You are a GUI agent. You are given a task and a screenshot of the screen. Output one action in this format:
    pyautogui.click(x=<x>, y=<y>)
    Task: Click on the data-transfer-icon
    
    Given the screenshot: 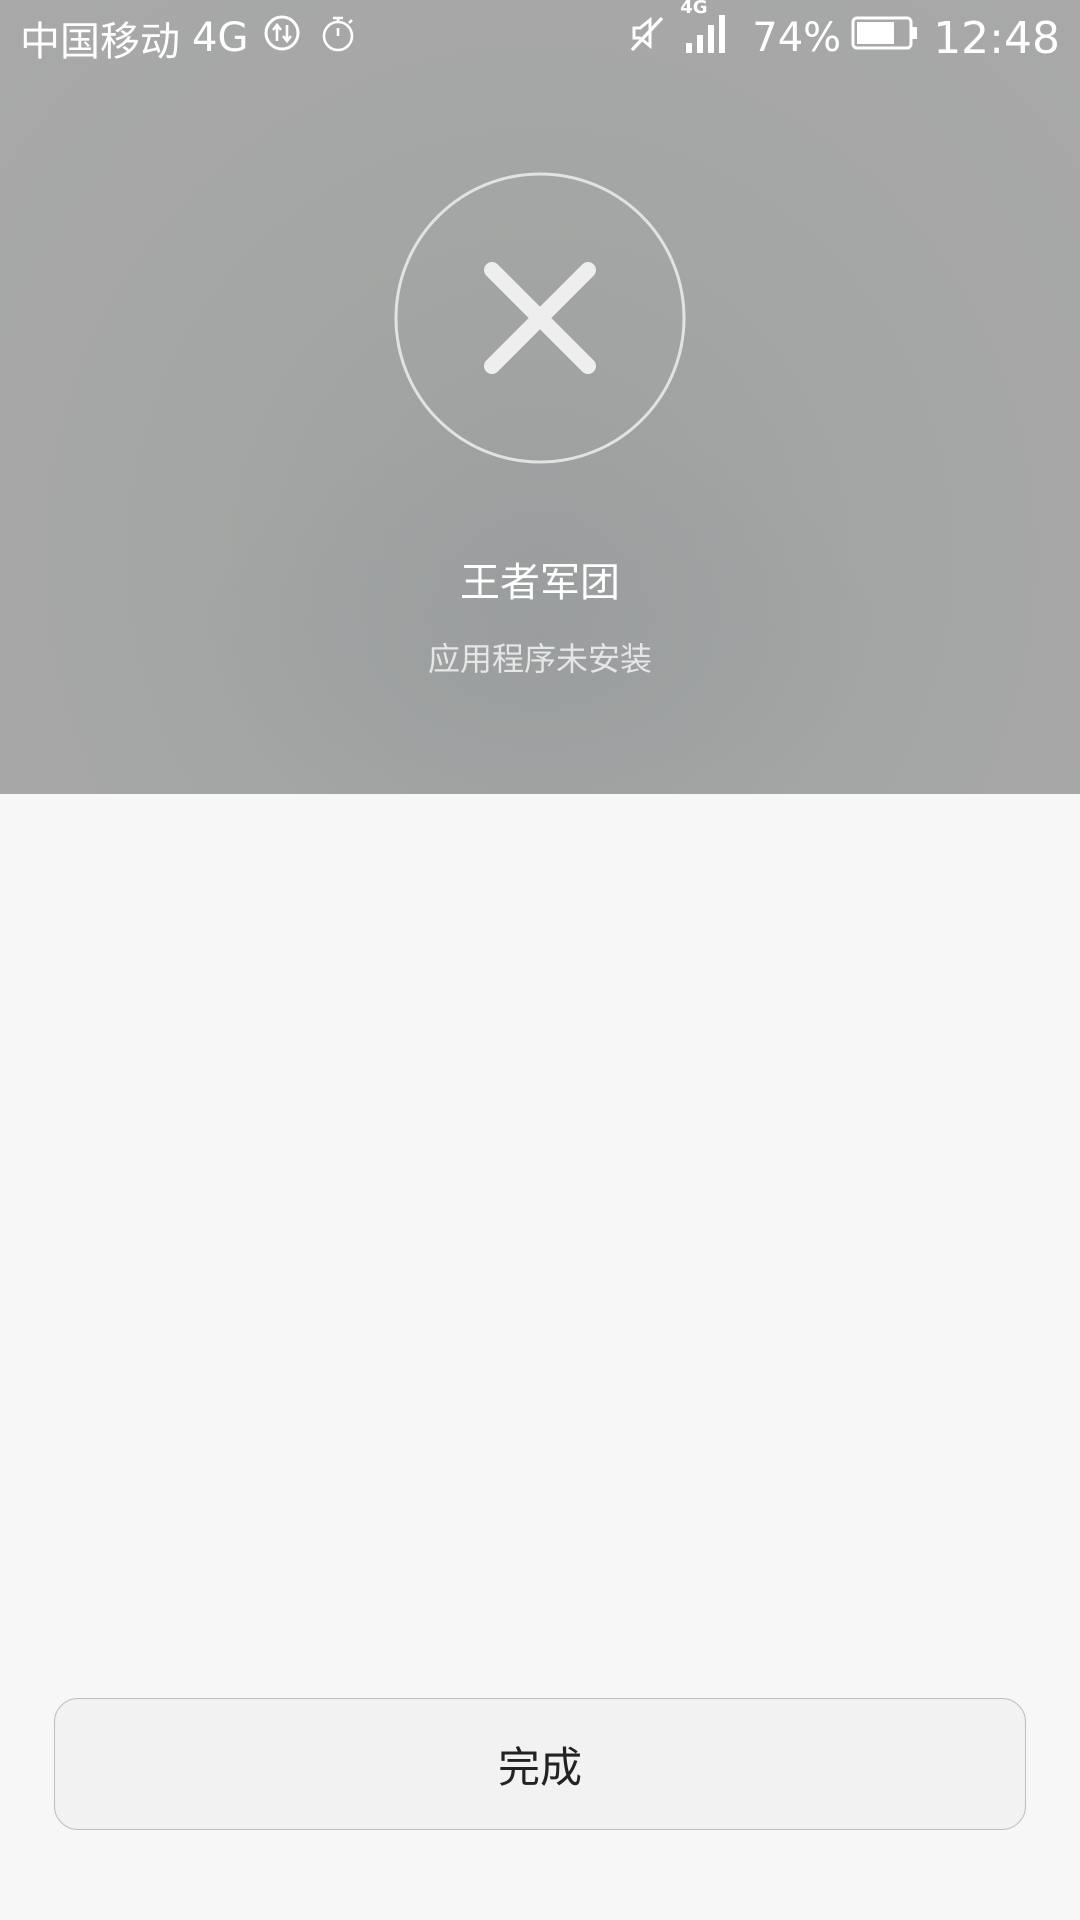 What is the action you would take?
    pyautogui.click(x=282, y=38)
    